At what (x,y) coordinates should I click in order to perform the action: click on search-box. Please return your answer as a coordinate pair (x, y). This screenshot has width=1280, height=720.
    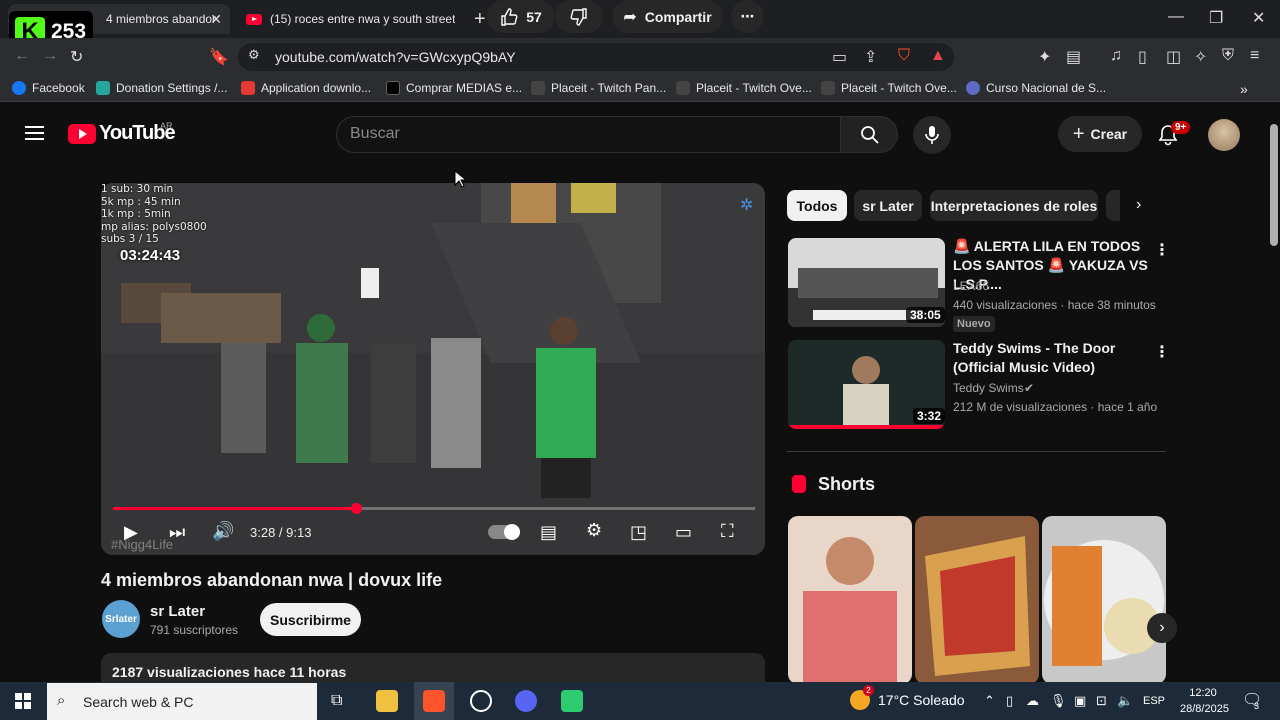
    Looking at the image, I should click on (588, 134).